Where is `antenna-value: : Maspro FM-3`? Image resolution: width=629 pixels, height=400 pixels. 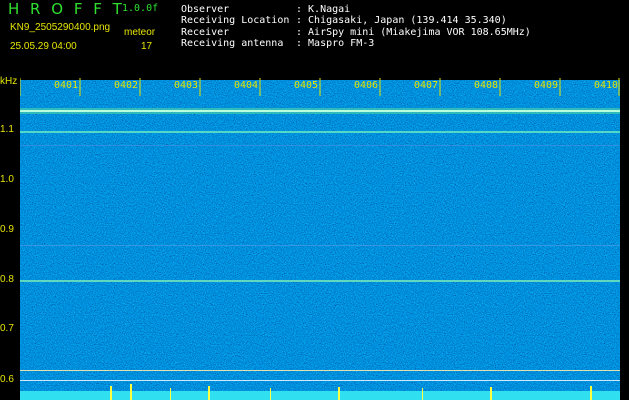
antenna-value: : Maspro FM-3 is located at coordinates (335, 43).